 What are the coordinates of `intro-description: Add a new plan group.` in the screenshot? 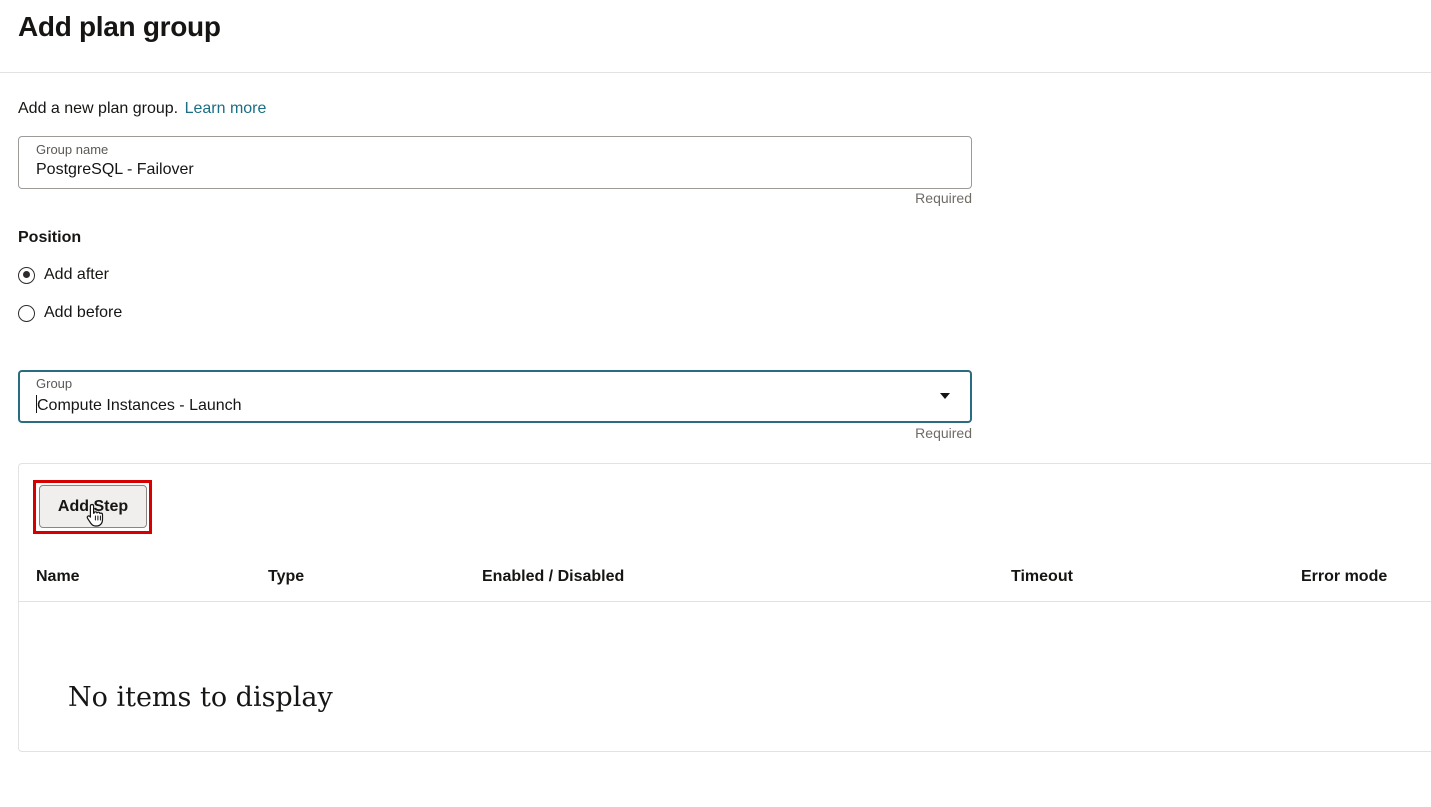 It's located at (98, 108).